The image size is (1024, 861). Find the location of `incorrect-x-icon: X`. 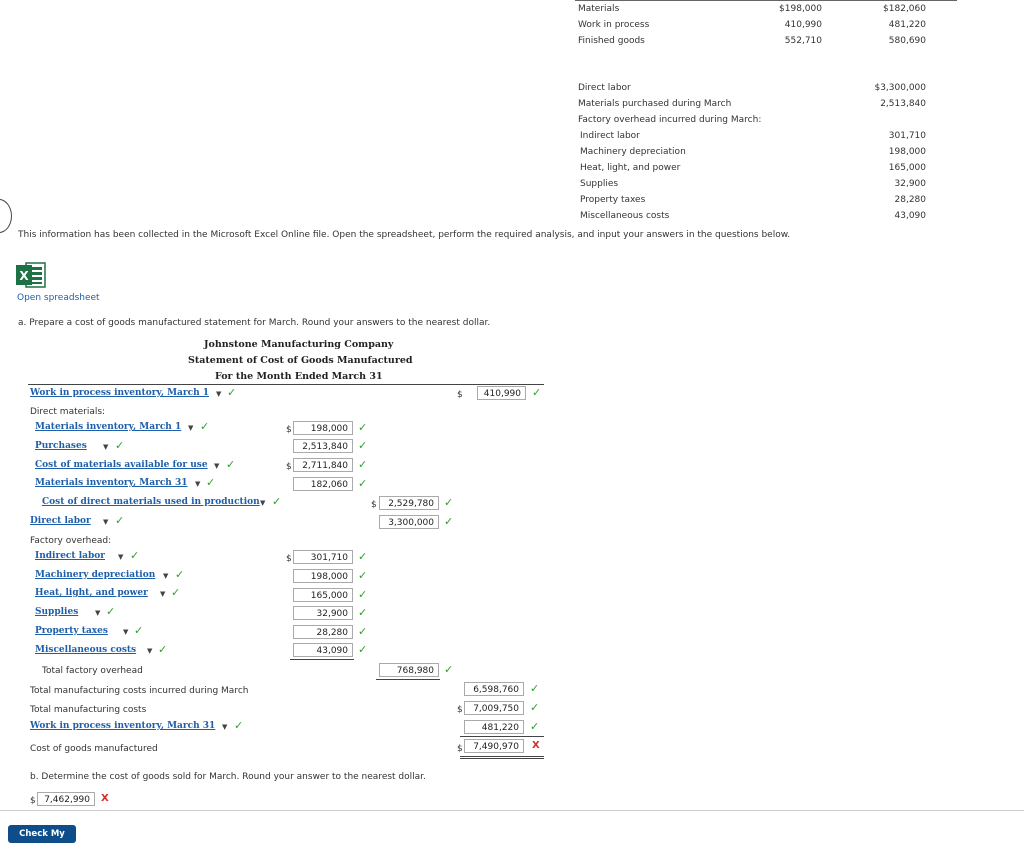

incorrect-x-icon: X is located at coordinates (536, 745).